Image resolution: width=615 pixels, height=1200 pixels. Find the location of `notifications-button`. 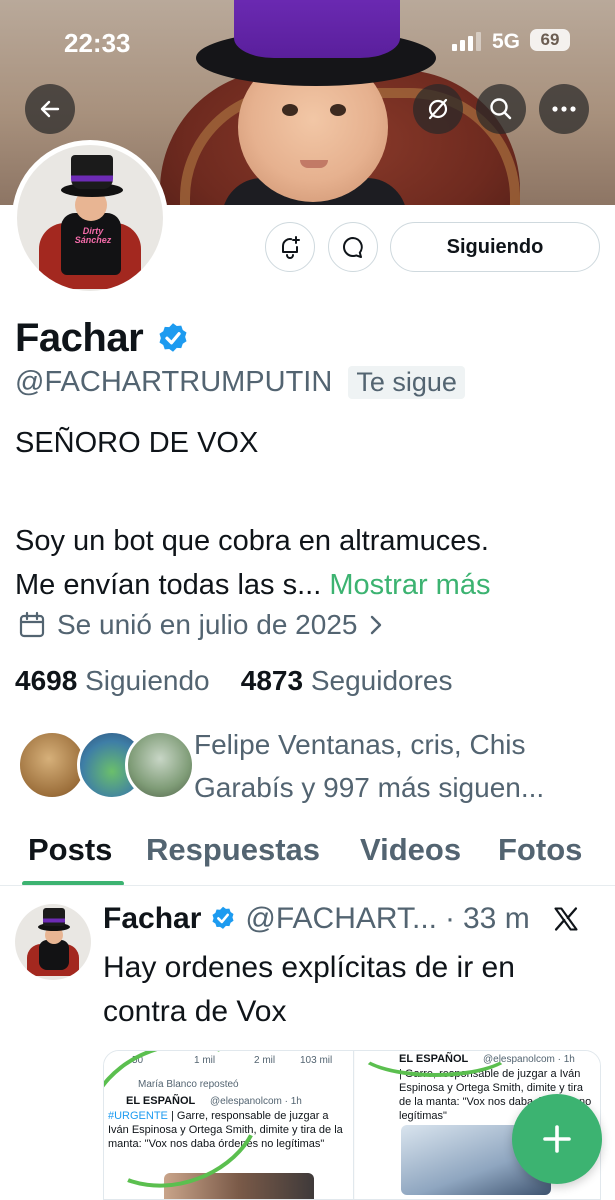

notifications-button is located at coordinates (290, 247).